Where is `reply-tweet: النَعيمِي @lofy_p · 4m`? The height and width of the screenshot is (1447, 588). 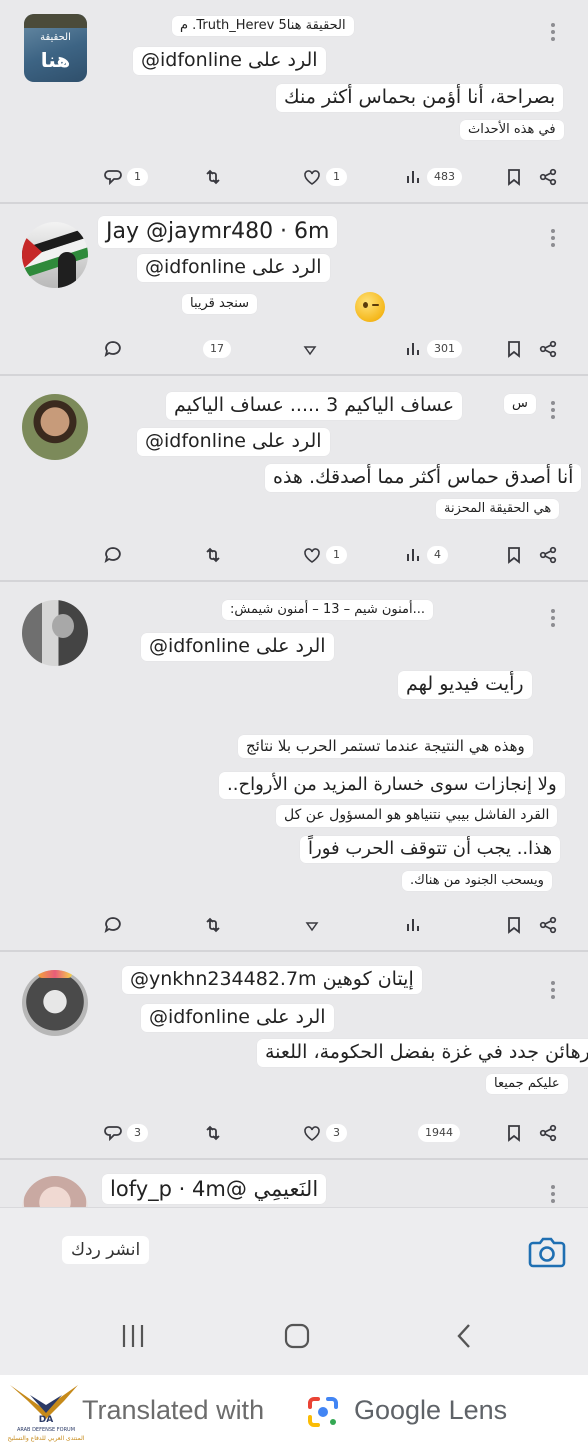
reply-tweet: النَعيمِي @lofy_p · 4m is located at coordinates (294, 1183).